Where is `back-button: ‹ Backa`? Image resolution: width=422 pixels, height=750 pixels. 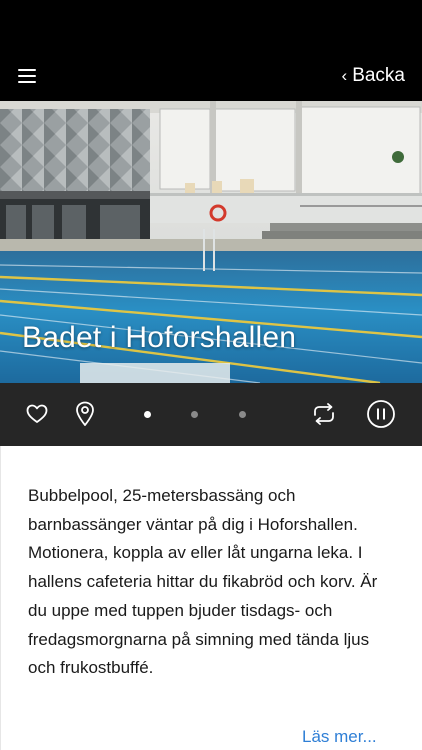
back-button: ‹ Backa is located at coordinates (373, 76).